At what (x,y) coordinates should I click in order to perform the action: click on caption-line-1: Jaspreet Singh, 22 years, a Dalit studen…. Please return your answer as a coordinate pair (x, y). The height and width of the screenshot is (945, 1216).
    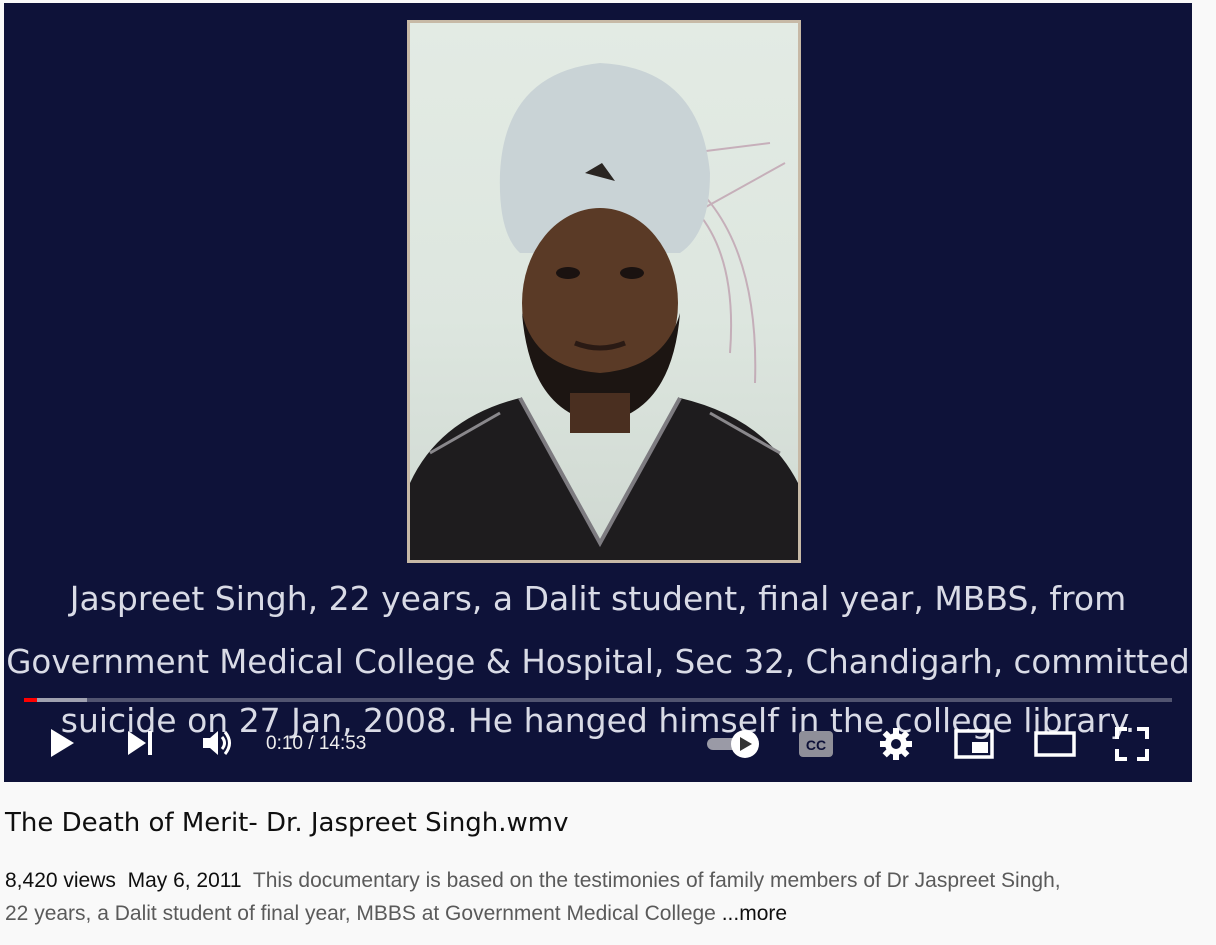
    Looking at the image, I should click on (598, 598).